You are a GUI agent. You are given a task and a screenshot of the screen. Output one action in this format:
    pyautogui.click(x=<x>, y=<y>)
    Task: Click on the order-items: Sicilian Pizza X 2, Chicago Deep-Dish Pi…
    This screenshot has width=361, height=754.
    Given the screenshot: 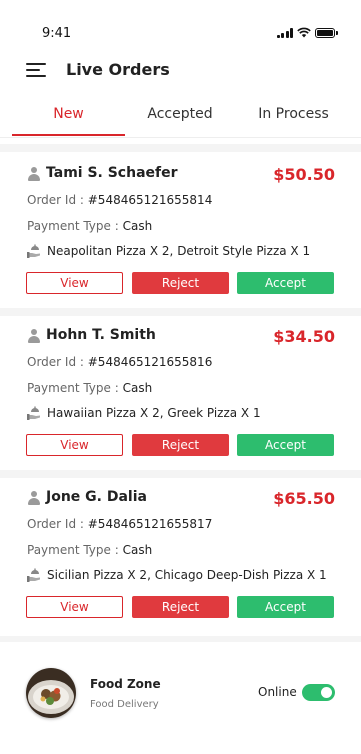 What is the action you would take?
    pyautogui.click(x=187, y=575)
    